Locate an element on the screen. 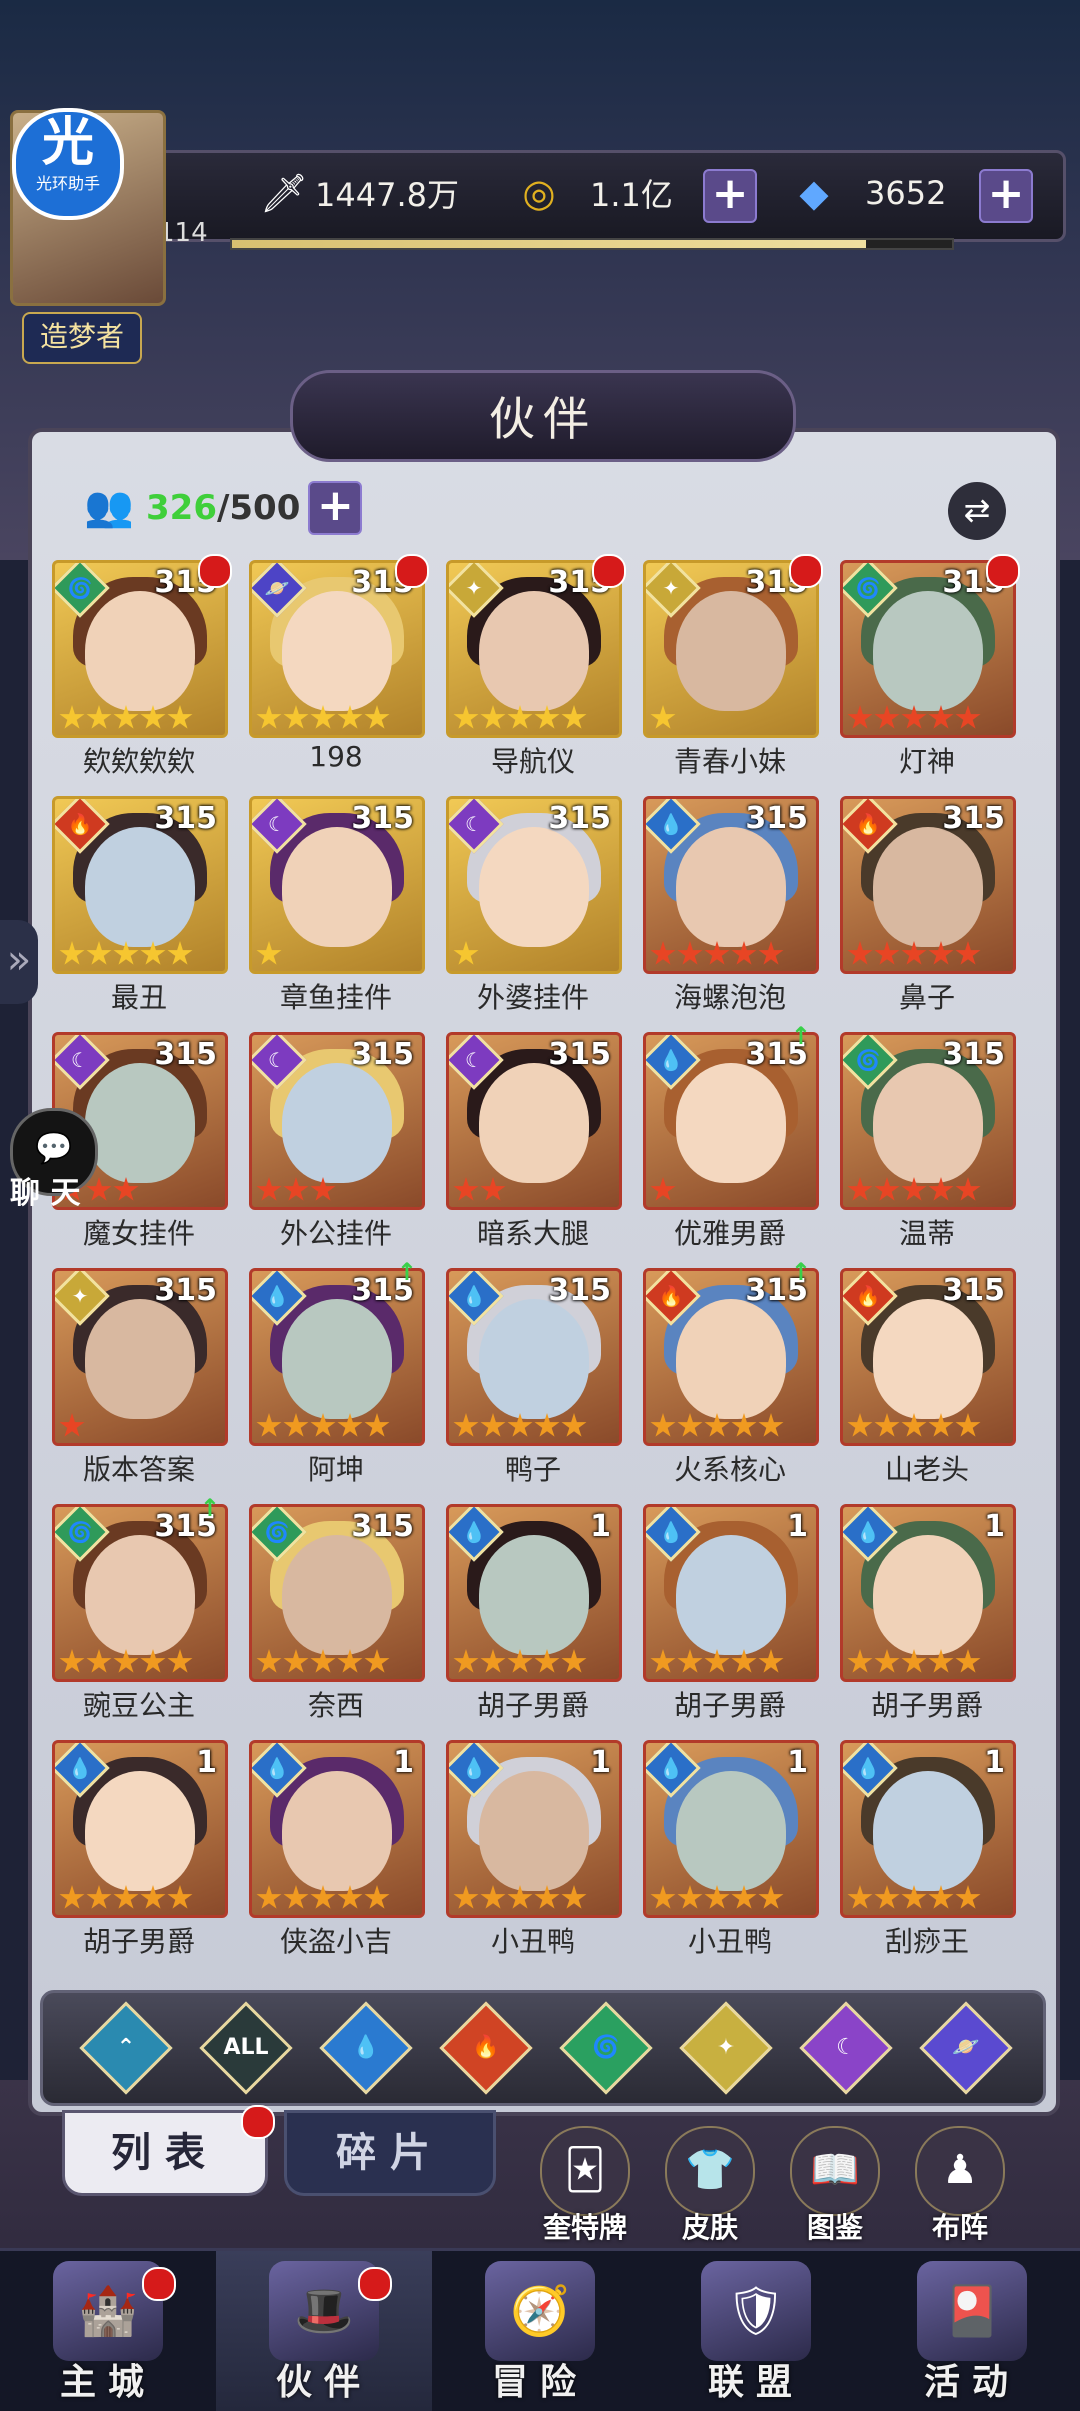 Image resolution: width=1080 pixels, height=2411 pixels. partner-card: 💧 315 ↑ 阿坤 is located at coordinates (337, 1372).